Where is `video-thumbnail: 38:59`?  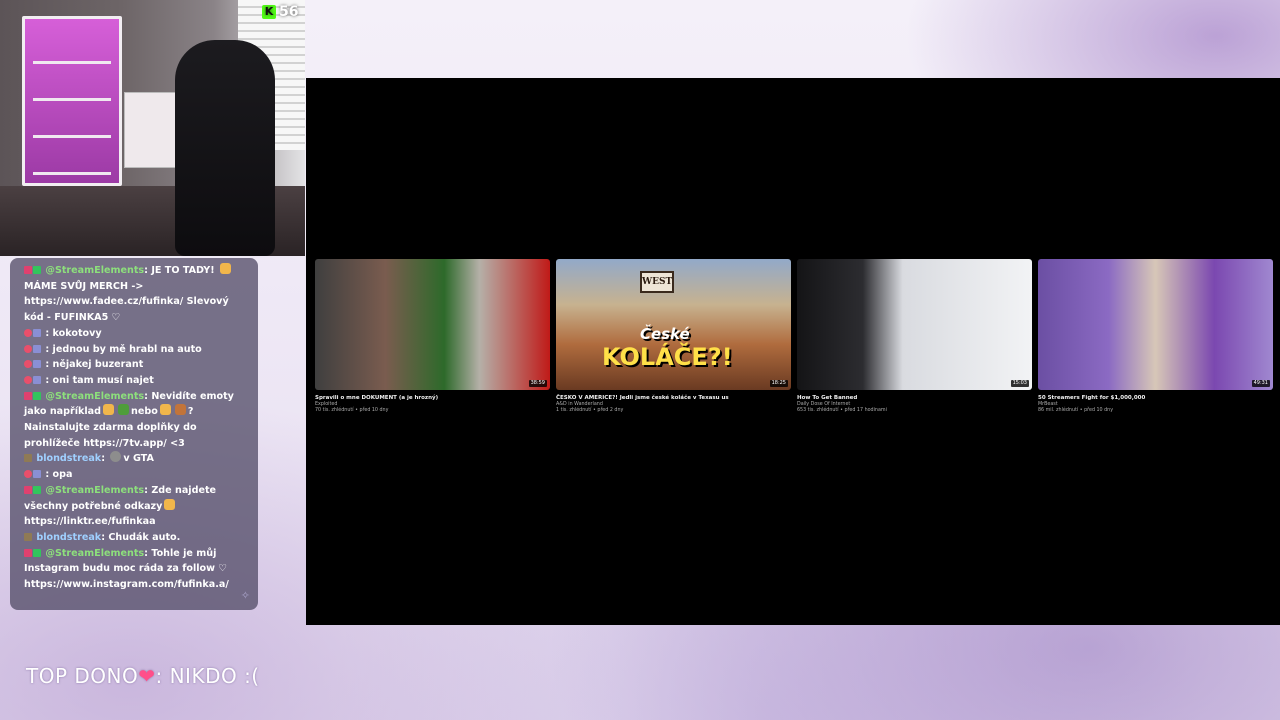
video-thumbnail: 38:59 is located at coordinates (432, 324).